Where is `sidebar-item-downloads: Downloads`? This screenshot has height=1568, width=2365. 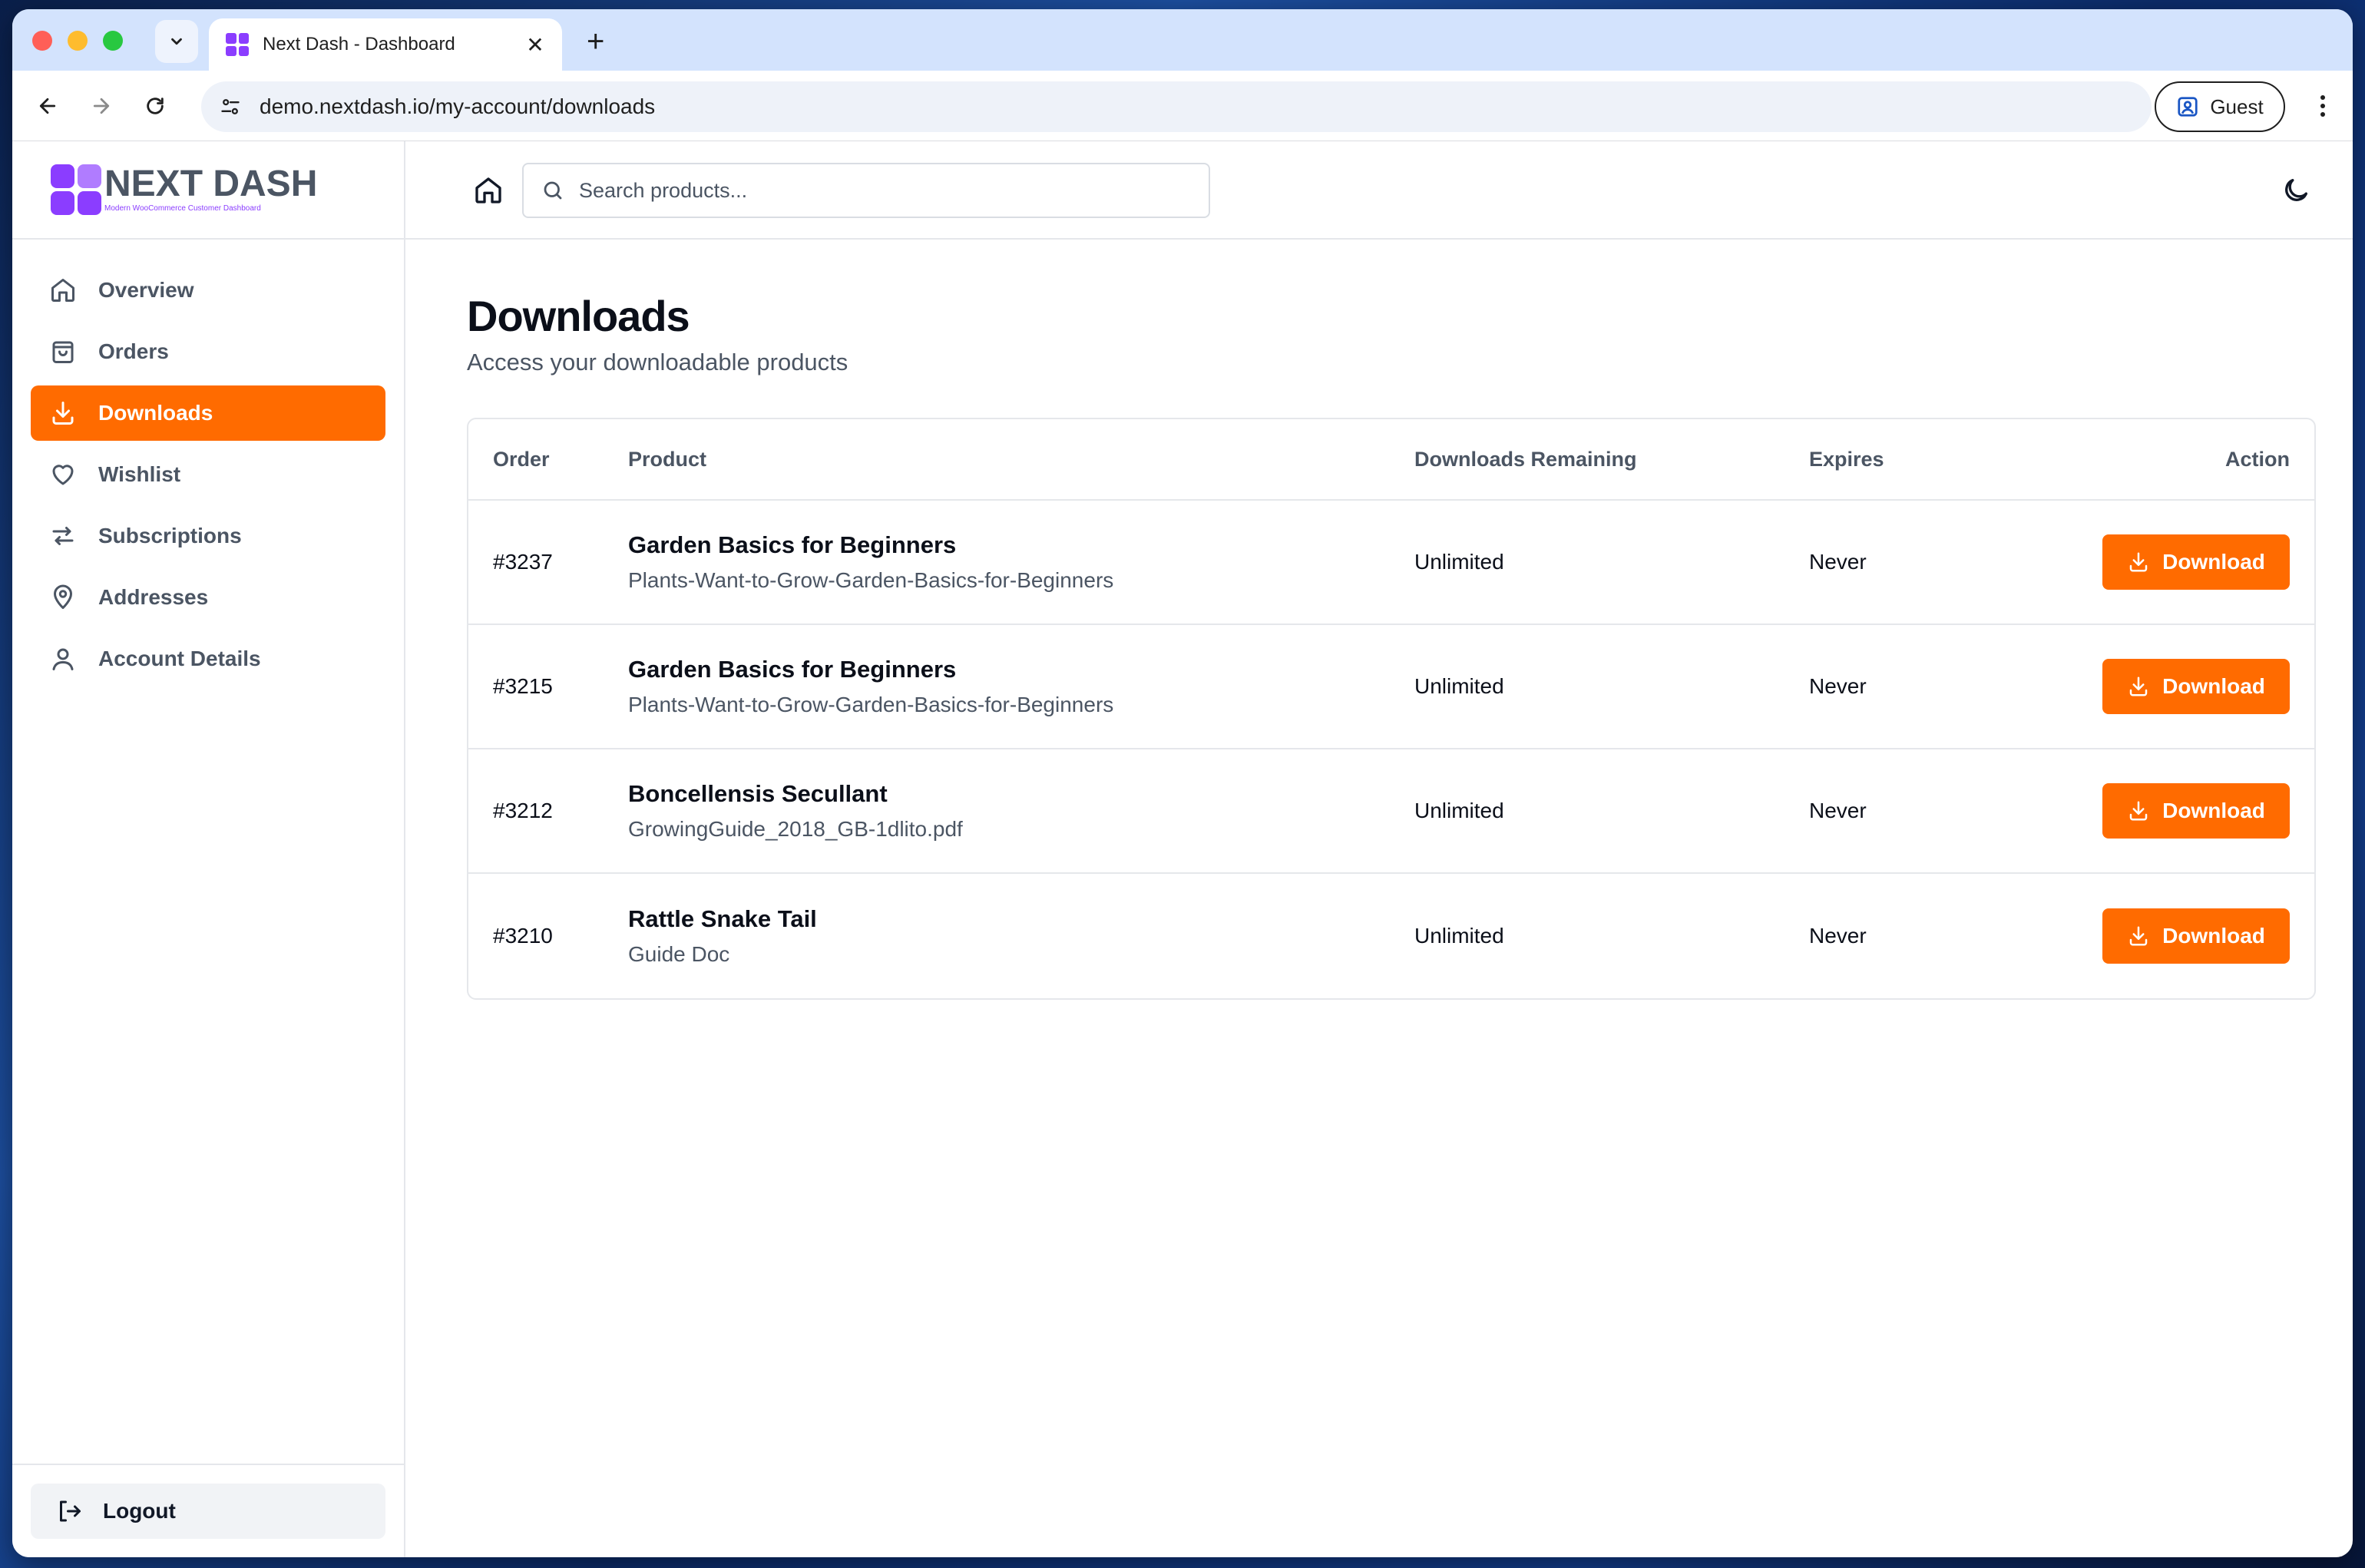
sidebar-item-downloads: Downloads is located at coordinates (208, 413).